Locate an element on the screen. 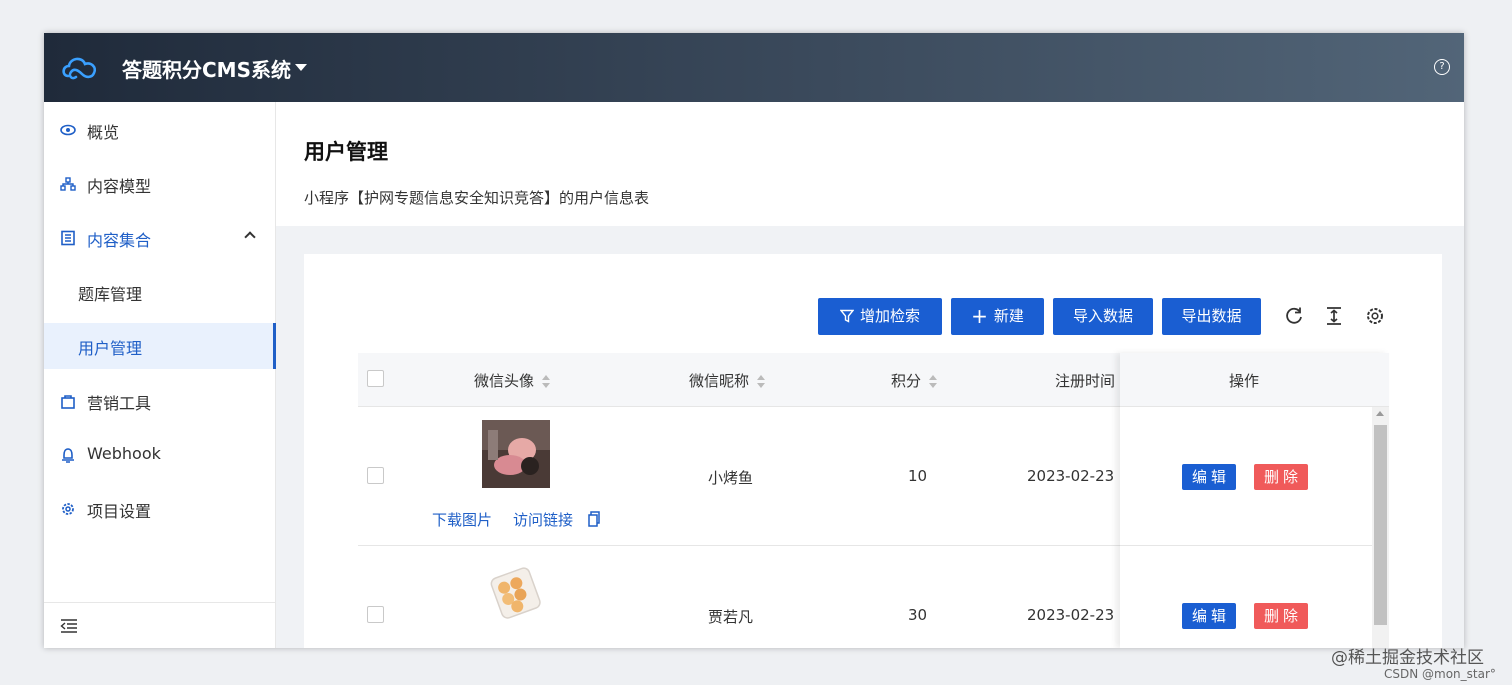  table-header: 微信头像 微信昵称 积分 注册时间 操作 is located at coordinates (873, 380).